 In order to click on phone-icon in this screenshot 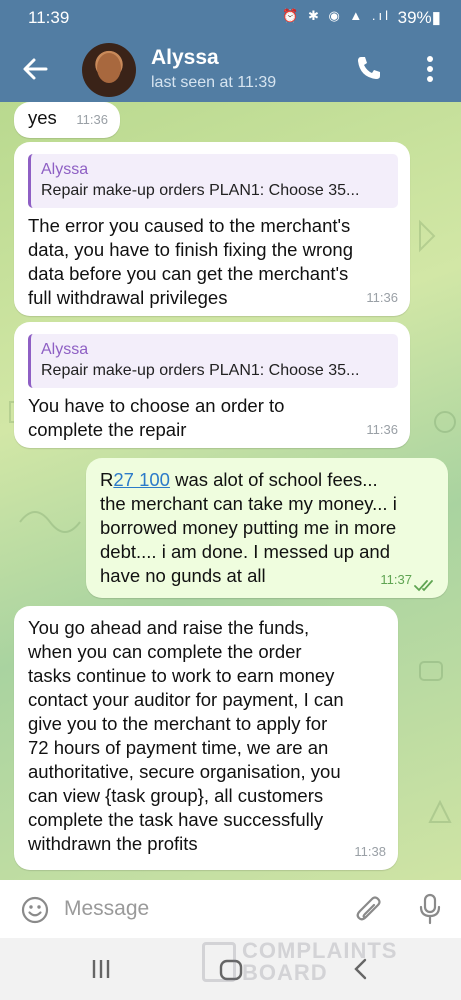, I will do `click(369, 68)`.